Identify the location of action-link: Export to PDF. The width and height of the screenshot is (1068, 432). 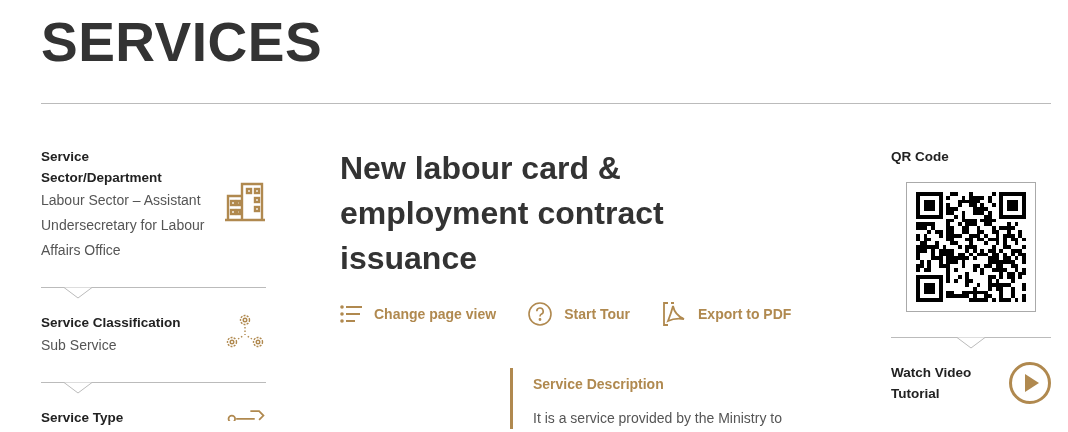
(727, 314).